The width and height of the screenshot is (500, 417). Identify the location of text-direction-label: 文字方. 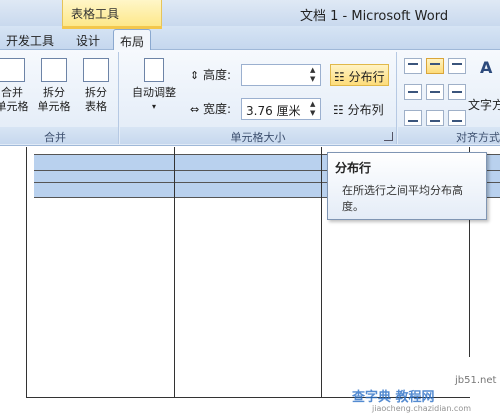
(484, 104).